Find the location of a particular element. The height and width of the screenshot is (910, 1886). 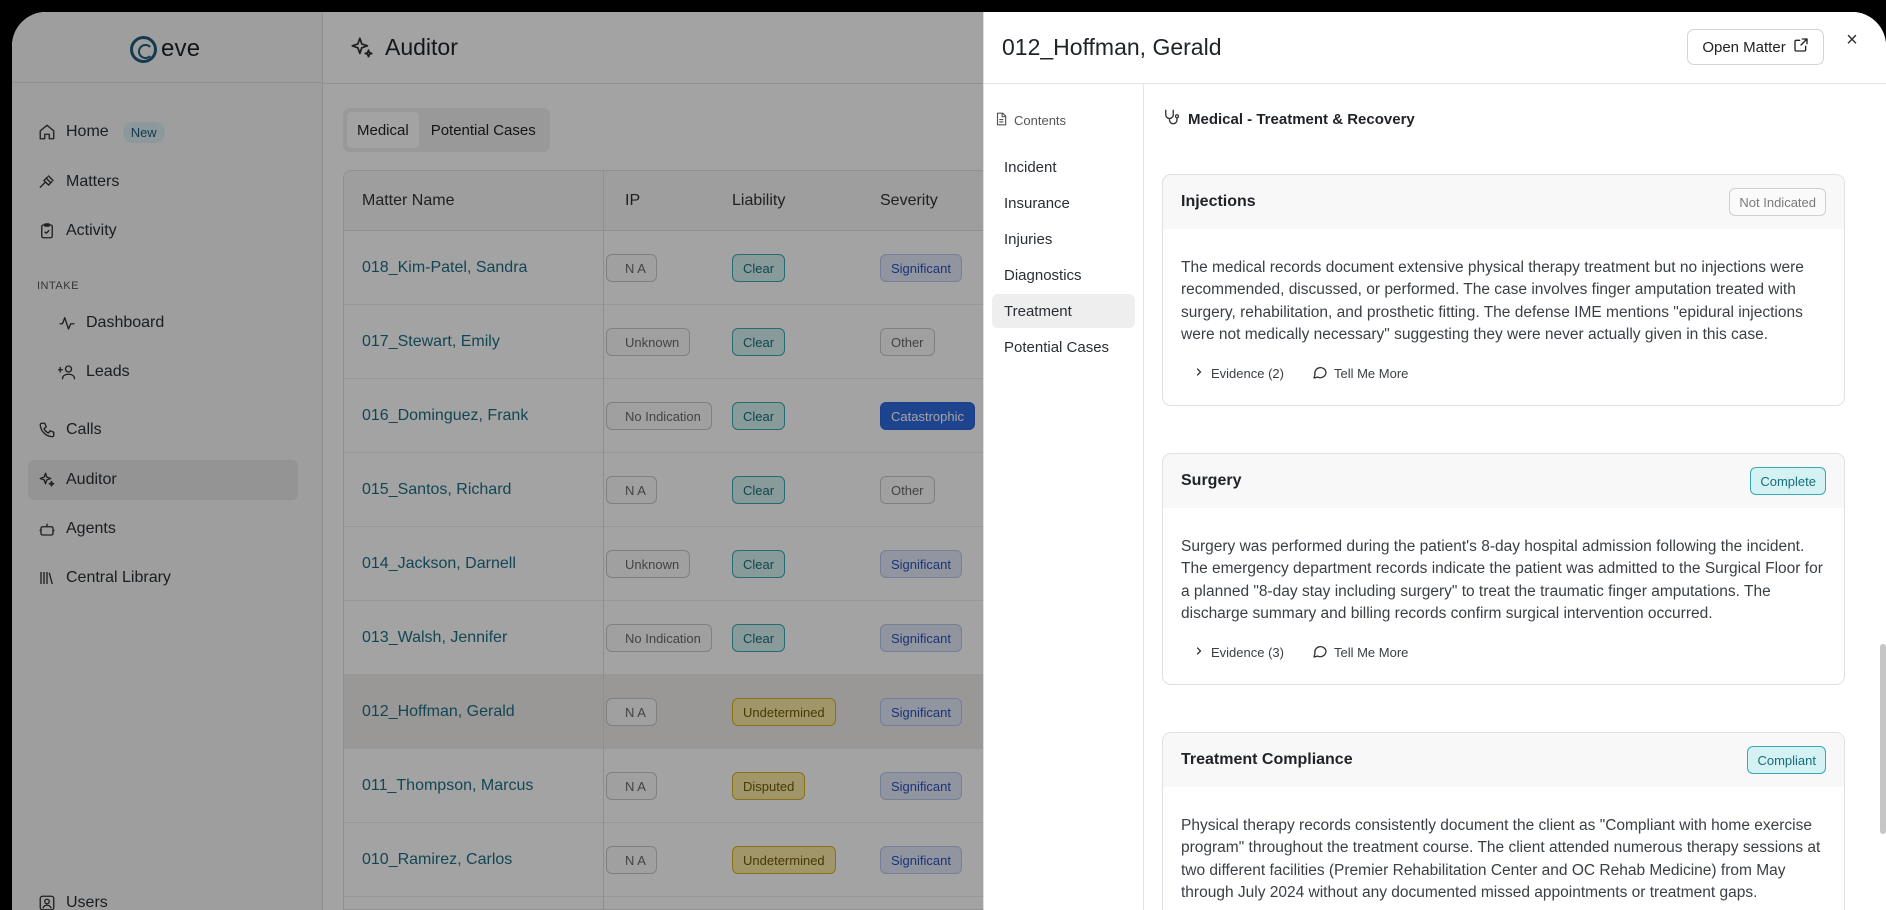

drawer-title: 012_Hoffman, Gerald is located at coordinates (1112, 47).